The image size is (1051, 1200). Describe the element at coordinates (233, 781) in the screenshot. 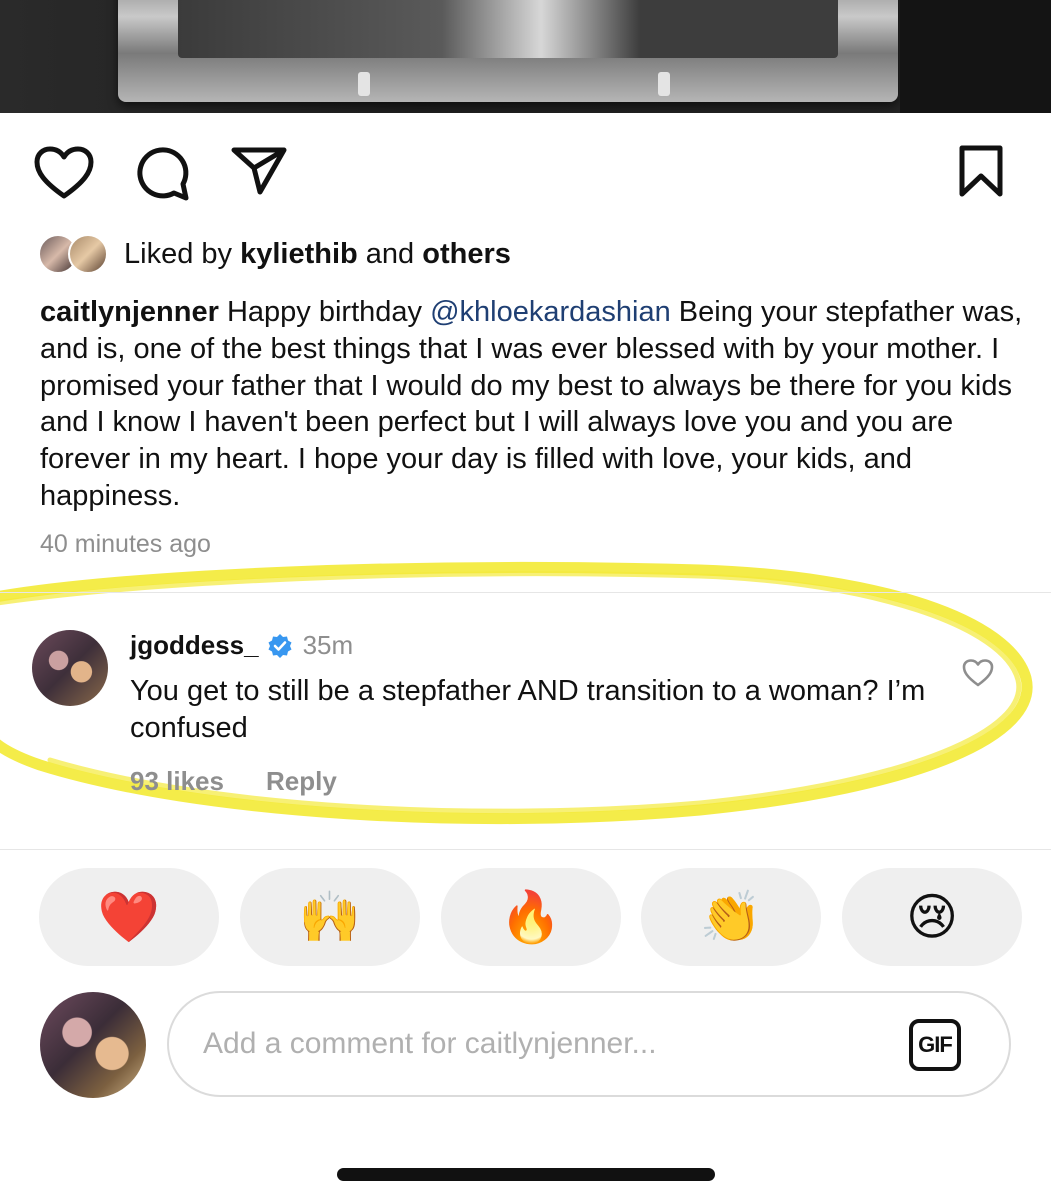

I see `comment-meta: 93 likes Reply` at that location.